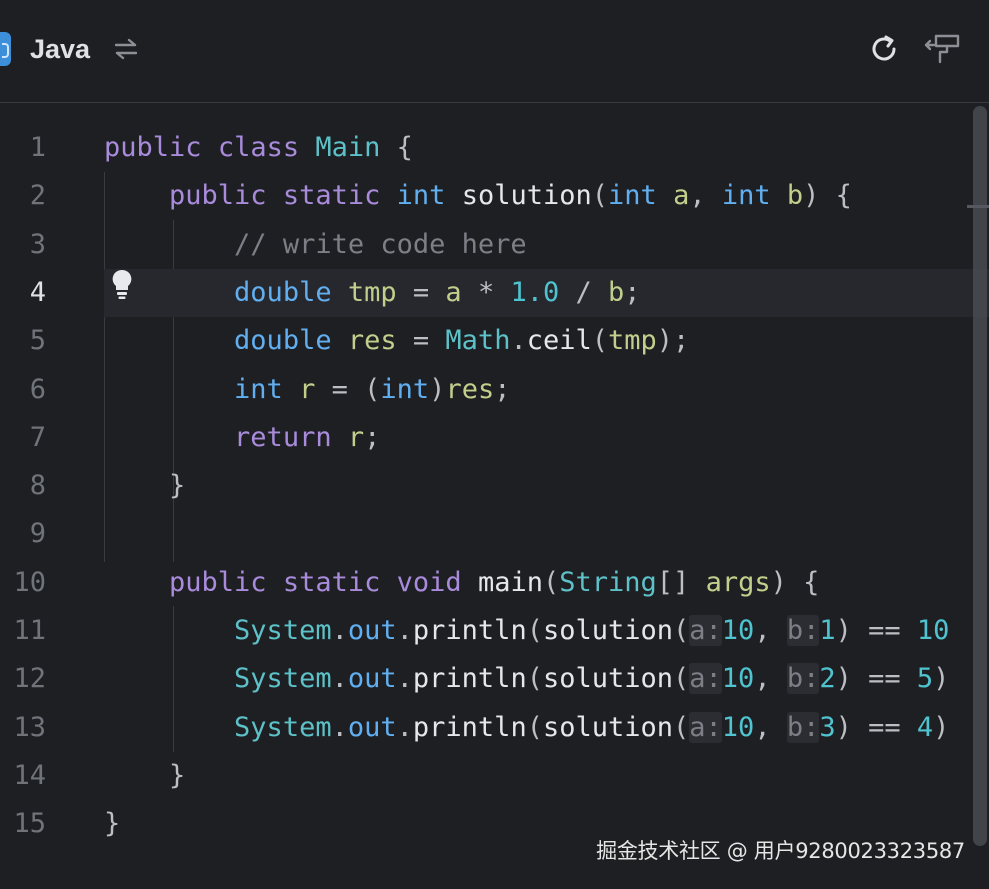 The height and width of the screenshot is (889, 989). I want to click on code-text: // write code here, so click(315, 245).